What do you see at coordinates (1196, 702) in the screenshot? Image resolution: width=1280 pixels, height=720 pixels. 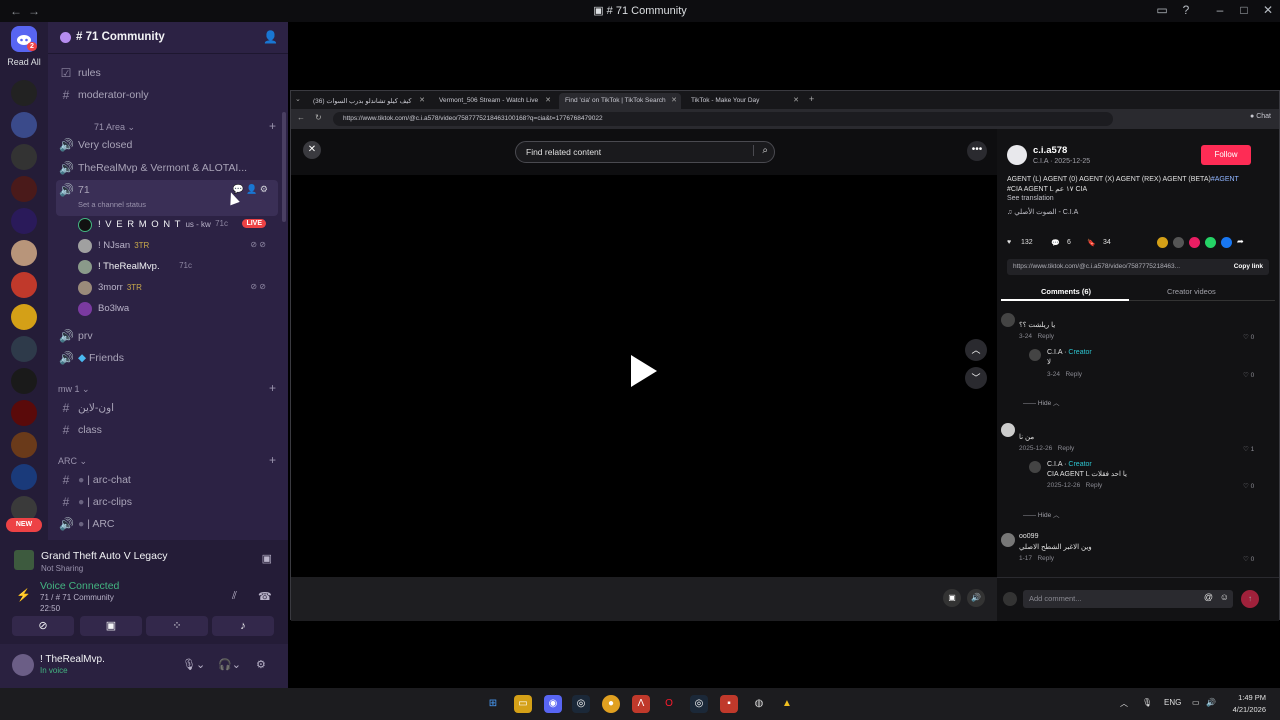 I see `network-icon: ▭` at bounding box center [1196, 702].